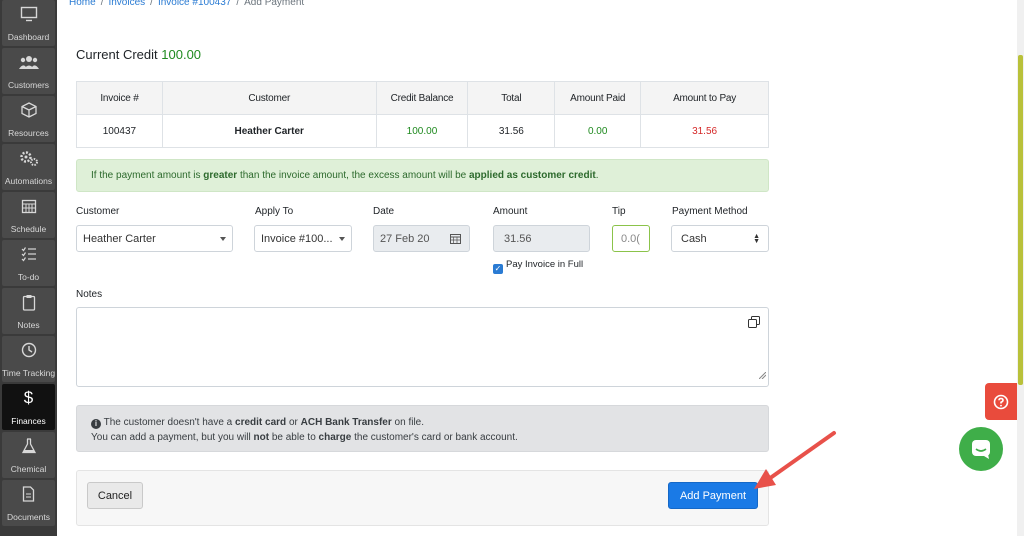  Describe the element at coordinates (720, 238) in the screenshot. I see `payment-method-select: Cash ▲ ▼` at that location.